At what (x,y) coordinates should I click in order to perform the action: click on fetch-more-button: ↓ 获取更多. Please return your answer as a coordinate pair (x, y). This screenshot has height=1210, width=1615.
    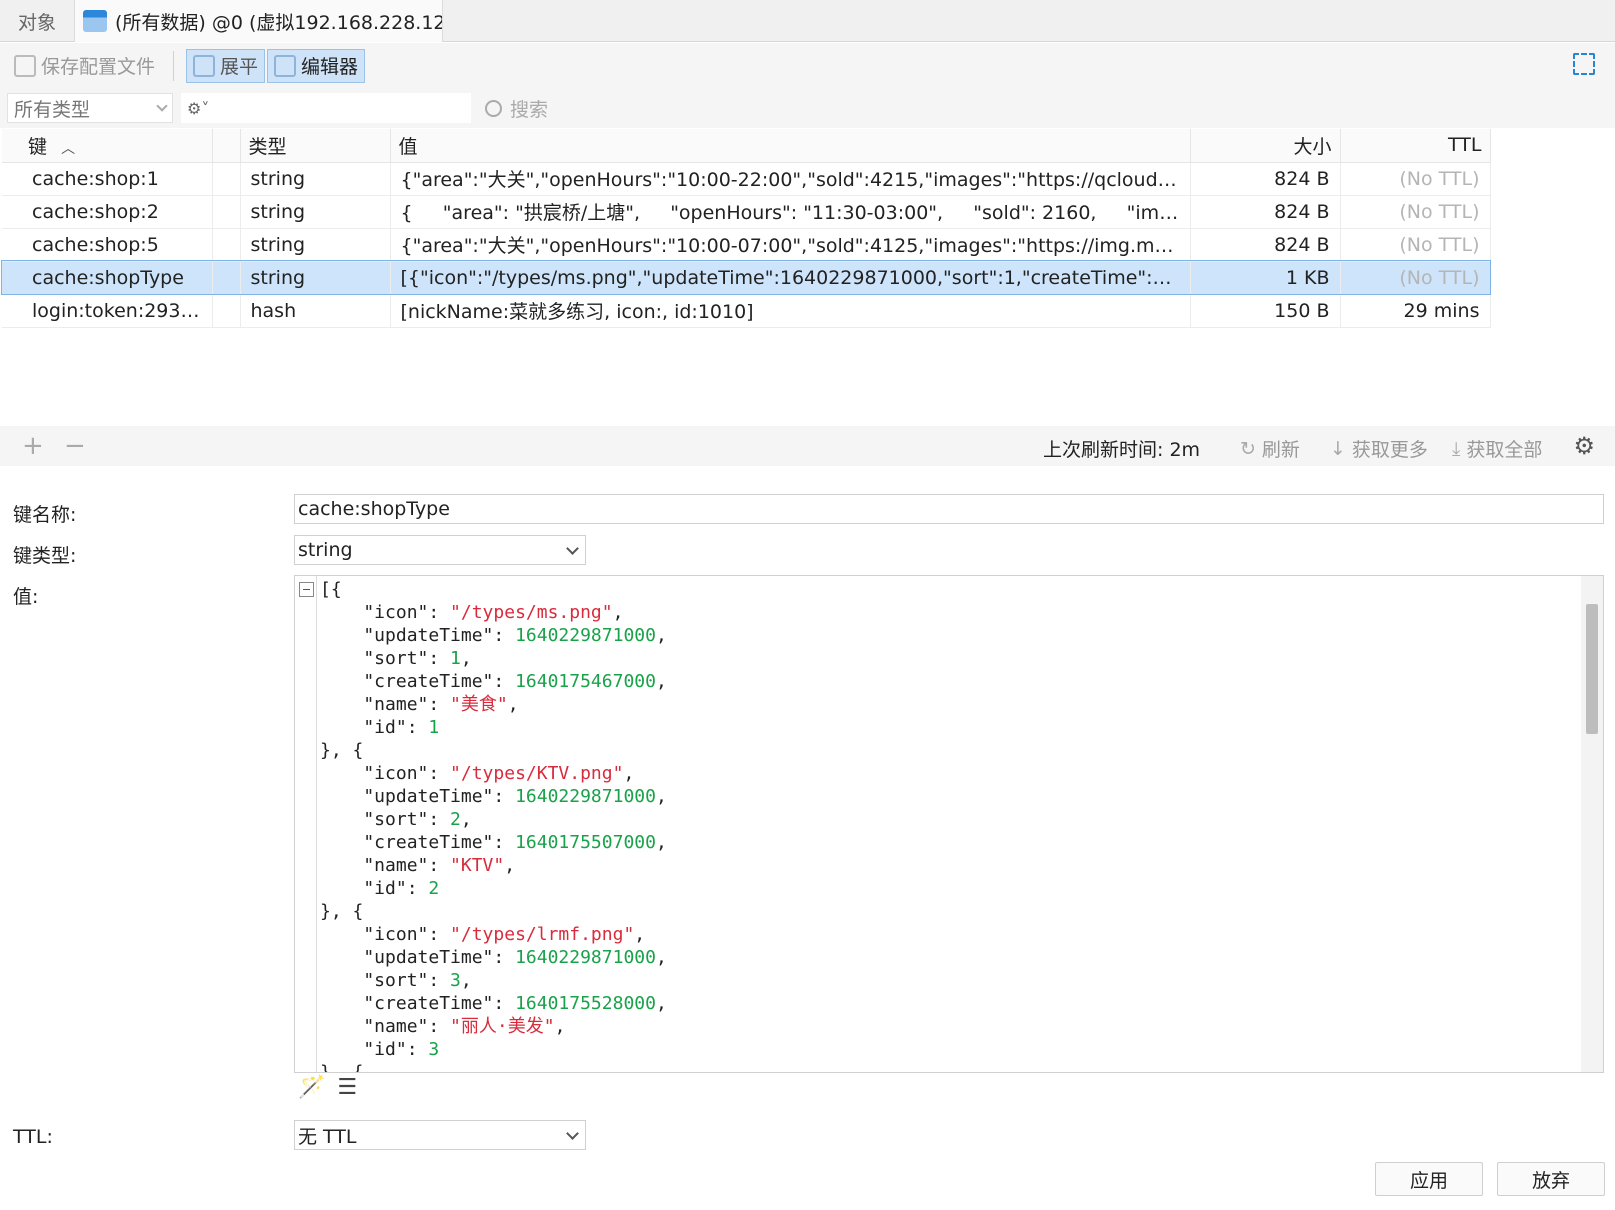
    Looking at the image, I should click on (1379, 448).